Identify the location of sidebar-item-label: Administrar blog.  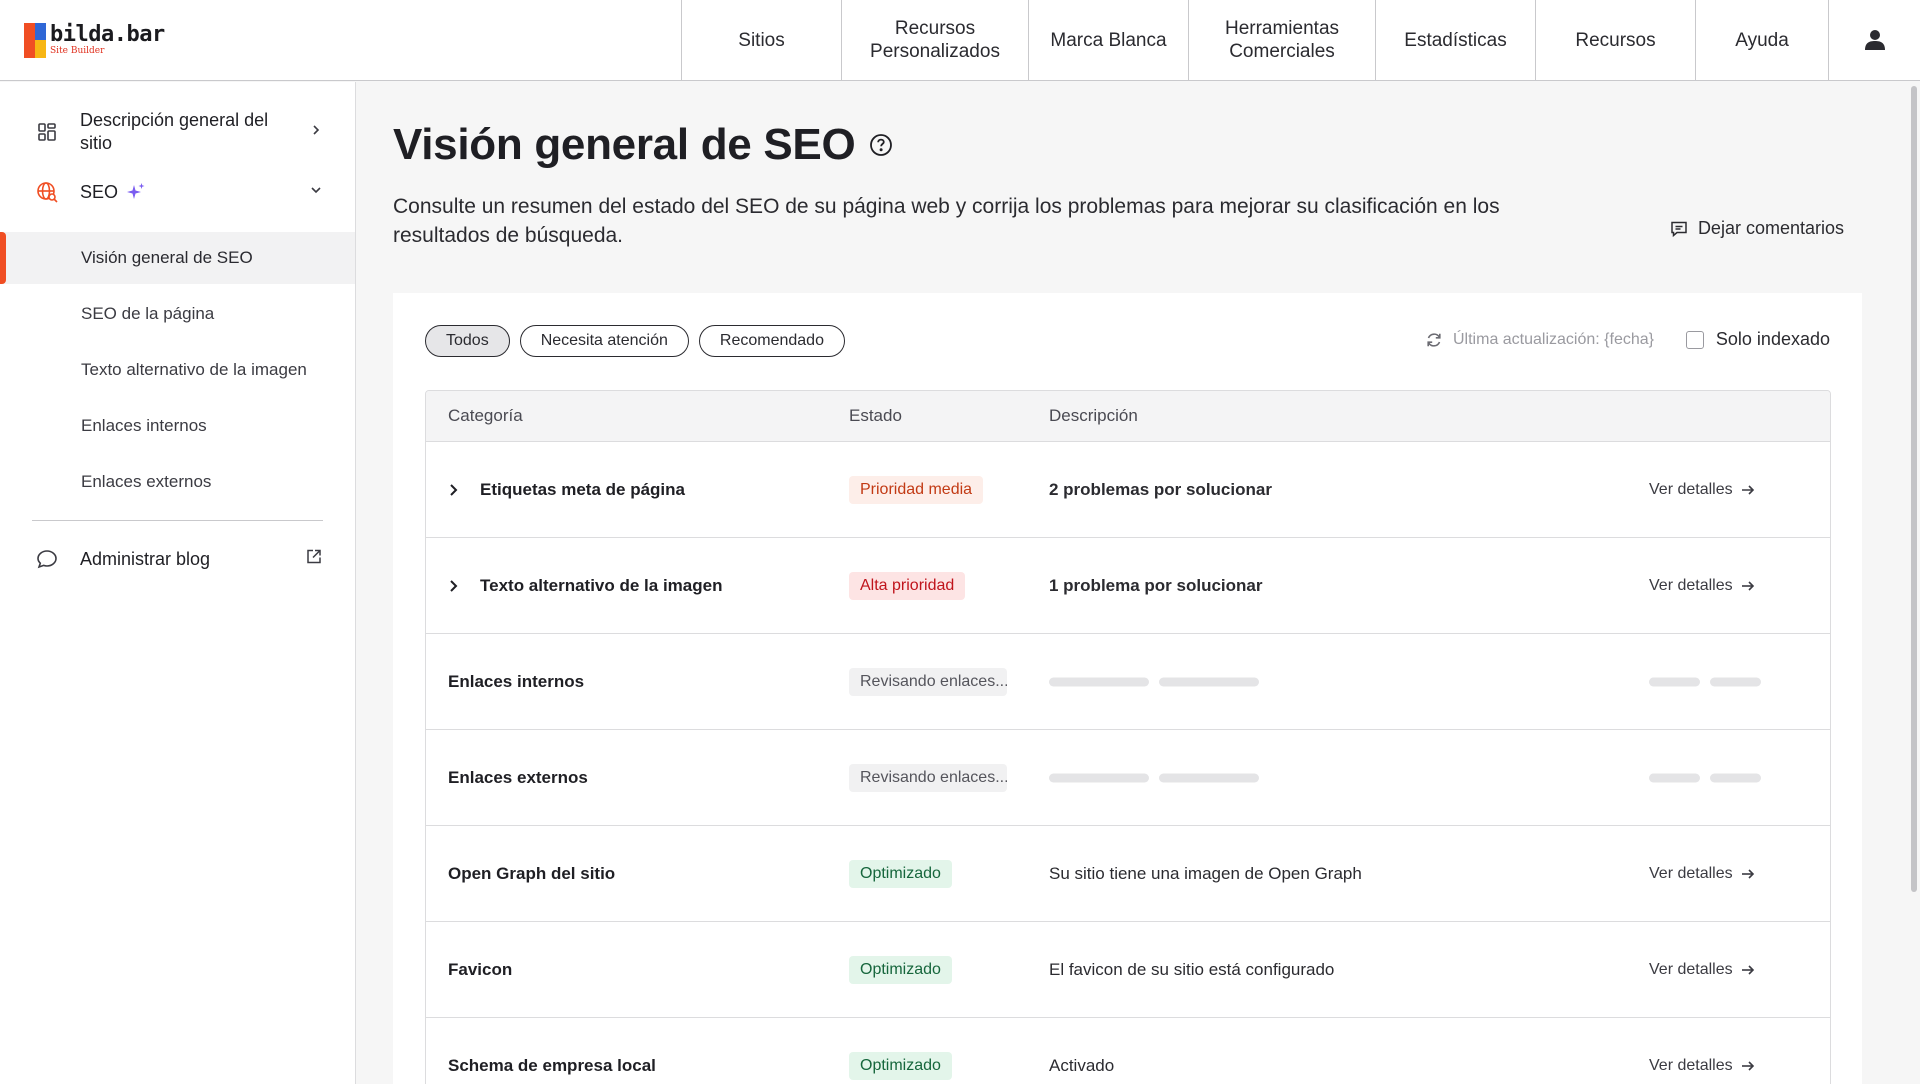
(145, 558).